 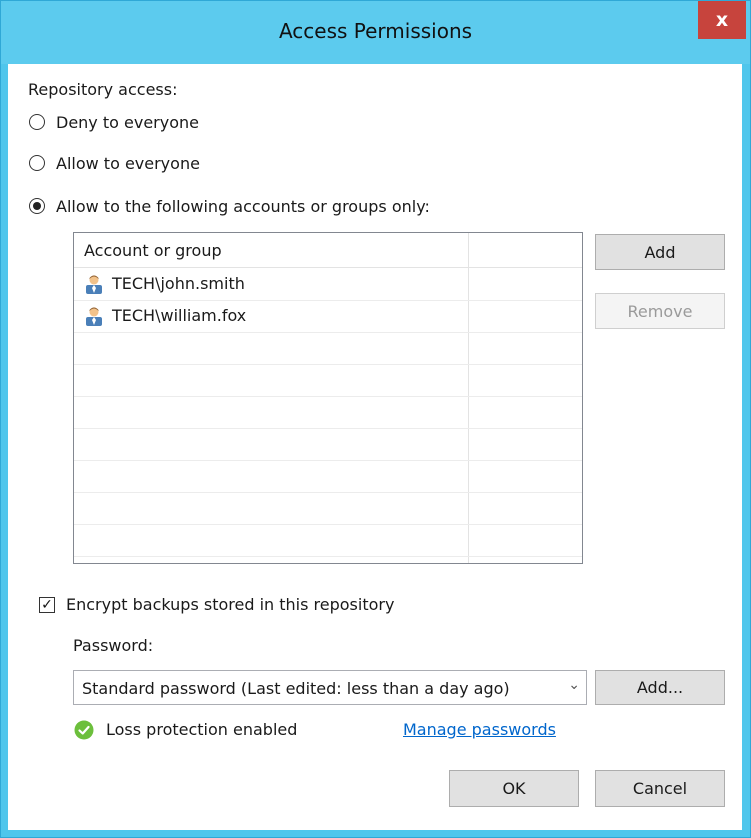 I want to click on close-icon: x, so click(x=722, y=20).